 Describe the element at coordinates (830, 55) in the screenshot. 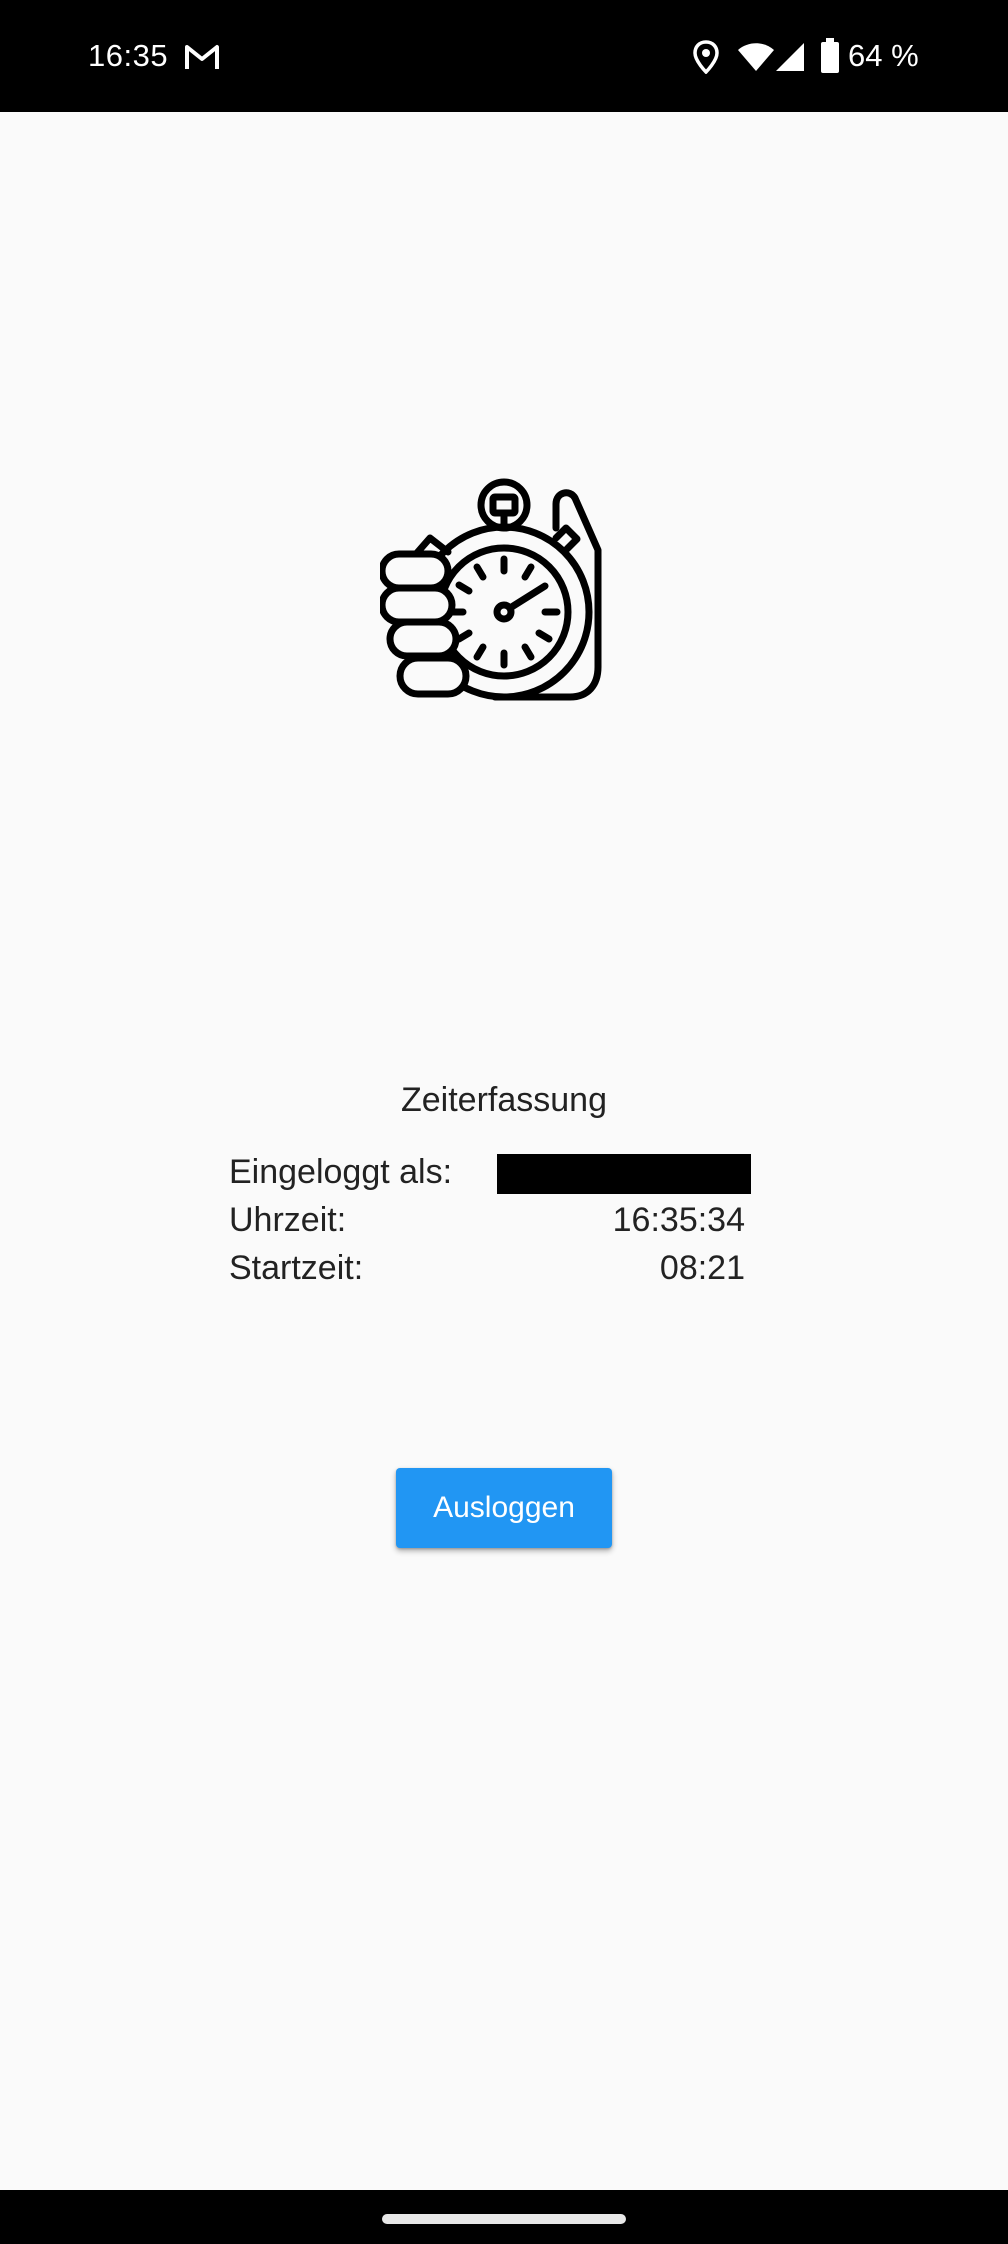

I see `battery-icon` at that location.